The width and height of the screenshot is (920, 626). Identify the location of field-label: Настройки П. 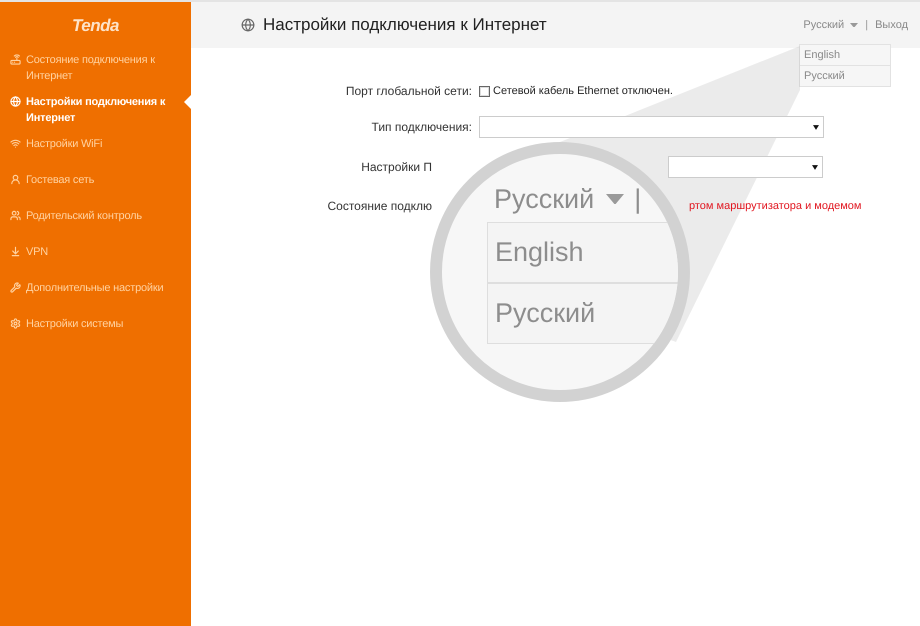
(396, 167).